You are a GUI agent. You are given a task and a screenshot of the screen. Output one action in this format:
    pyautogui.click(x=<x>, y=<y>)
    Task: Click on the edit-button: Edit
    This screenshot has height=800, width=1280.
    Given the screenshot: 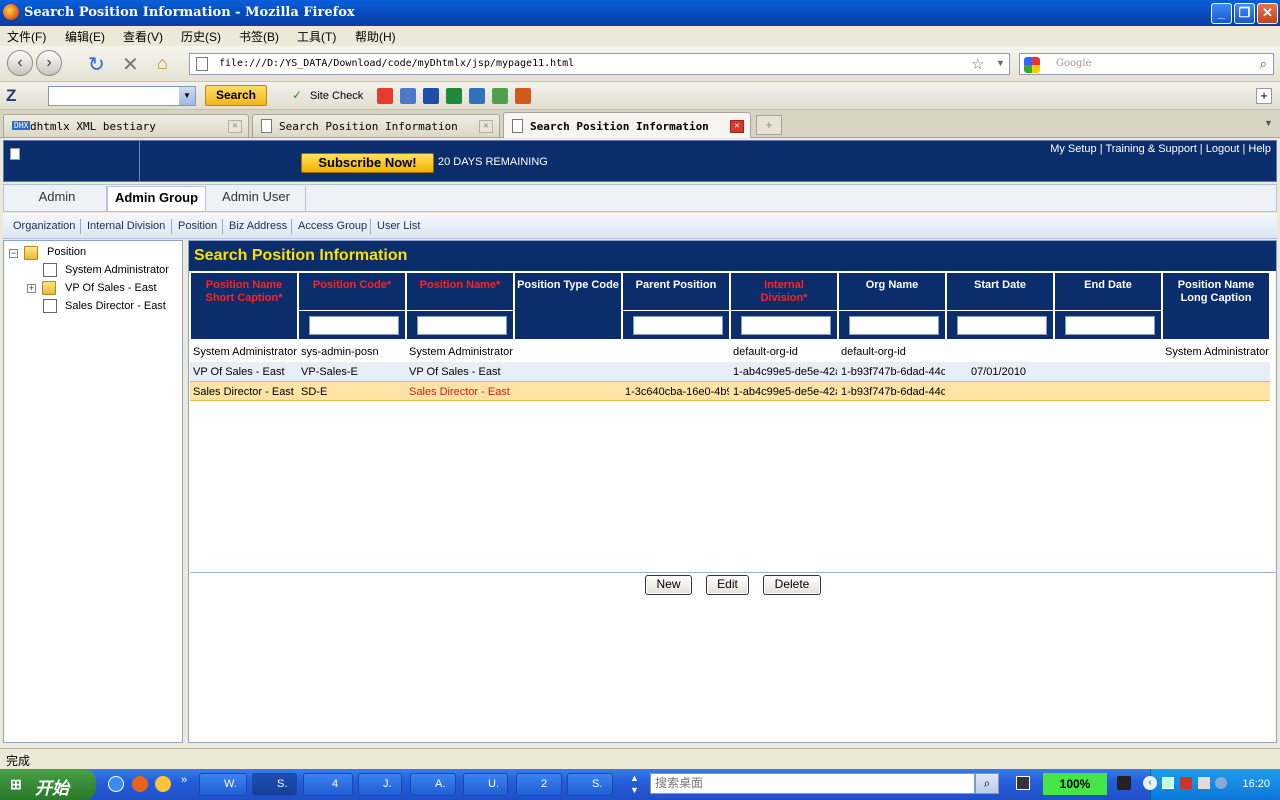 What is the action you would take?
    pyautogui.click(x=727, y=585)
    